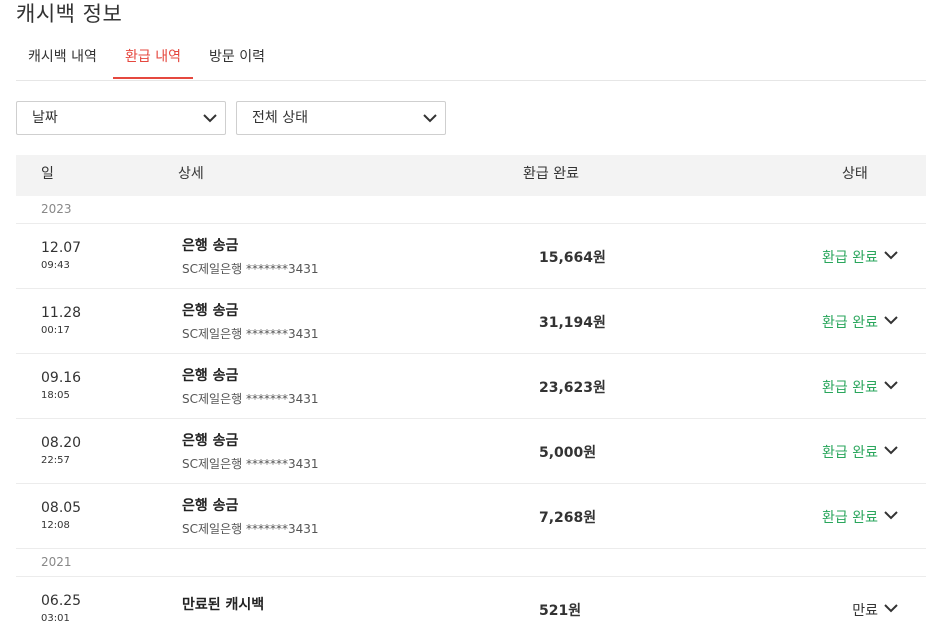  I want to click on row-amount: 5,000원, so click(568, 453).